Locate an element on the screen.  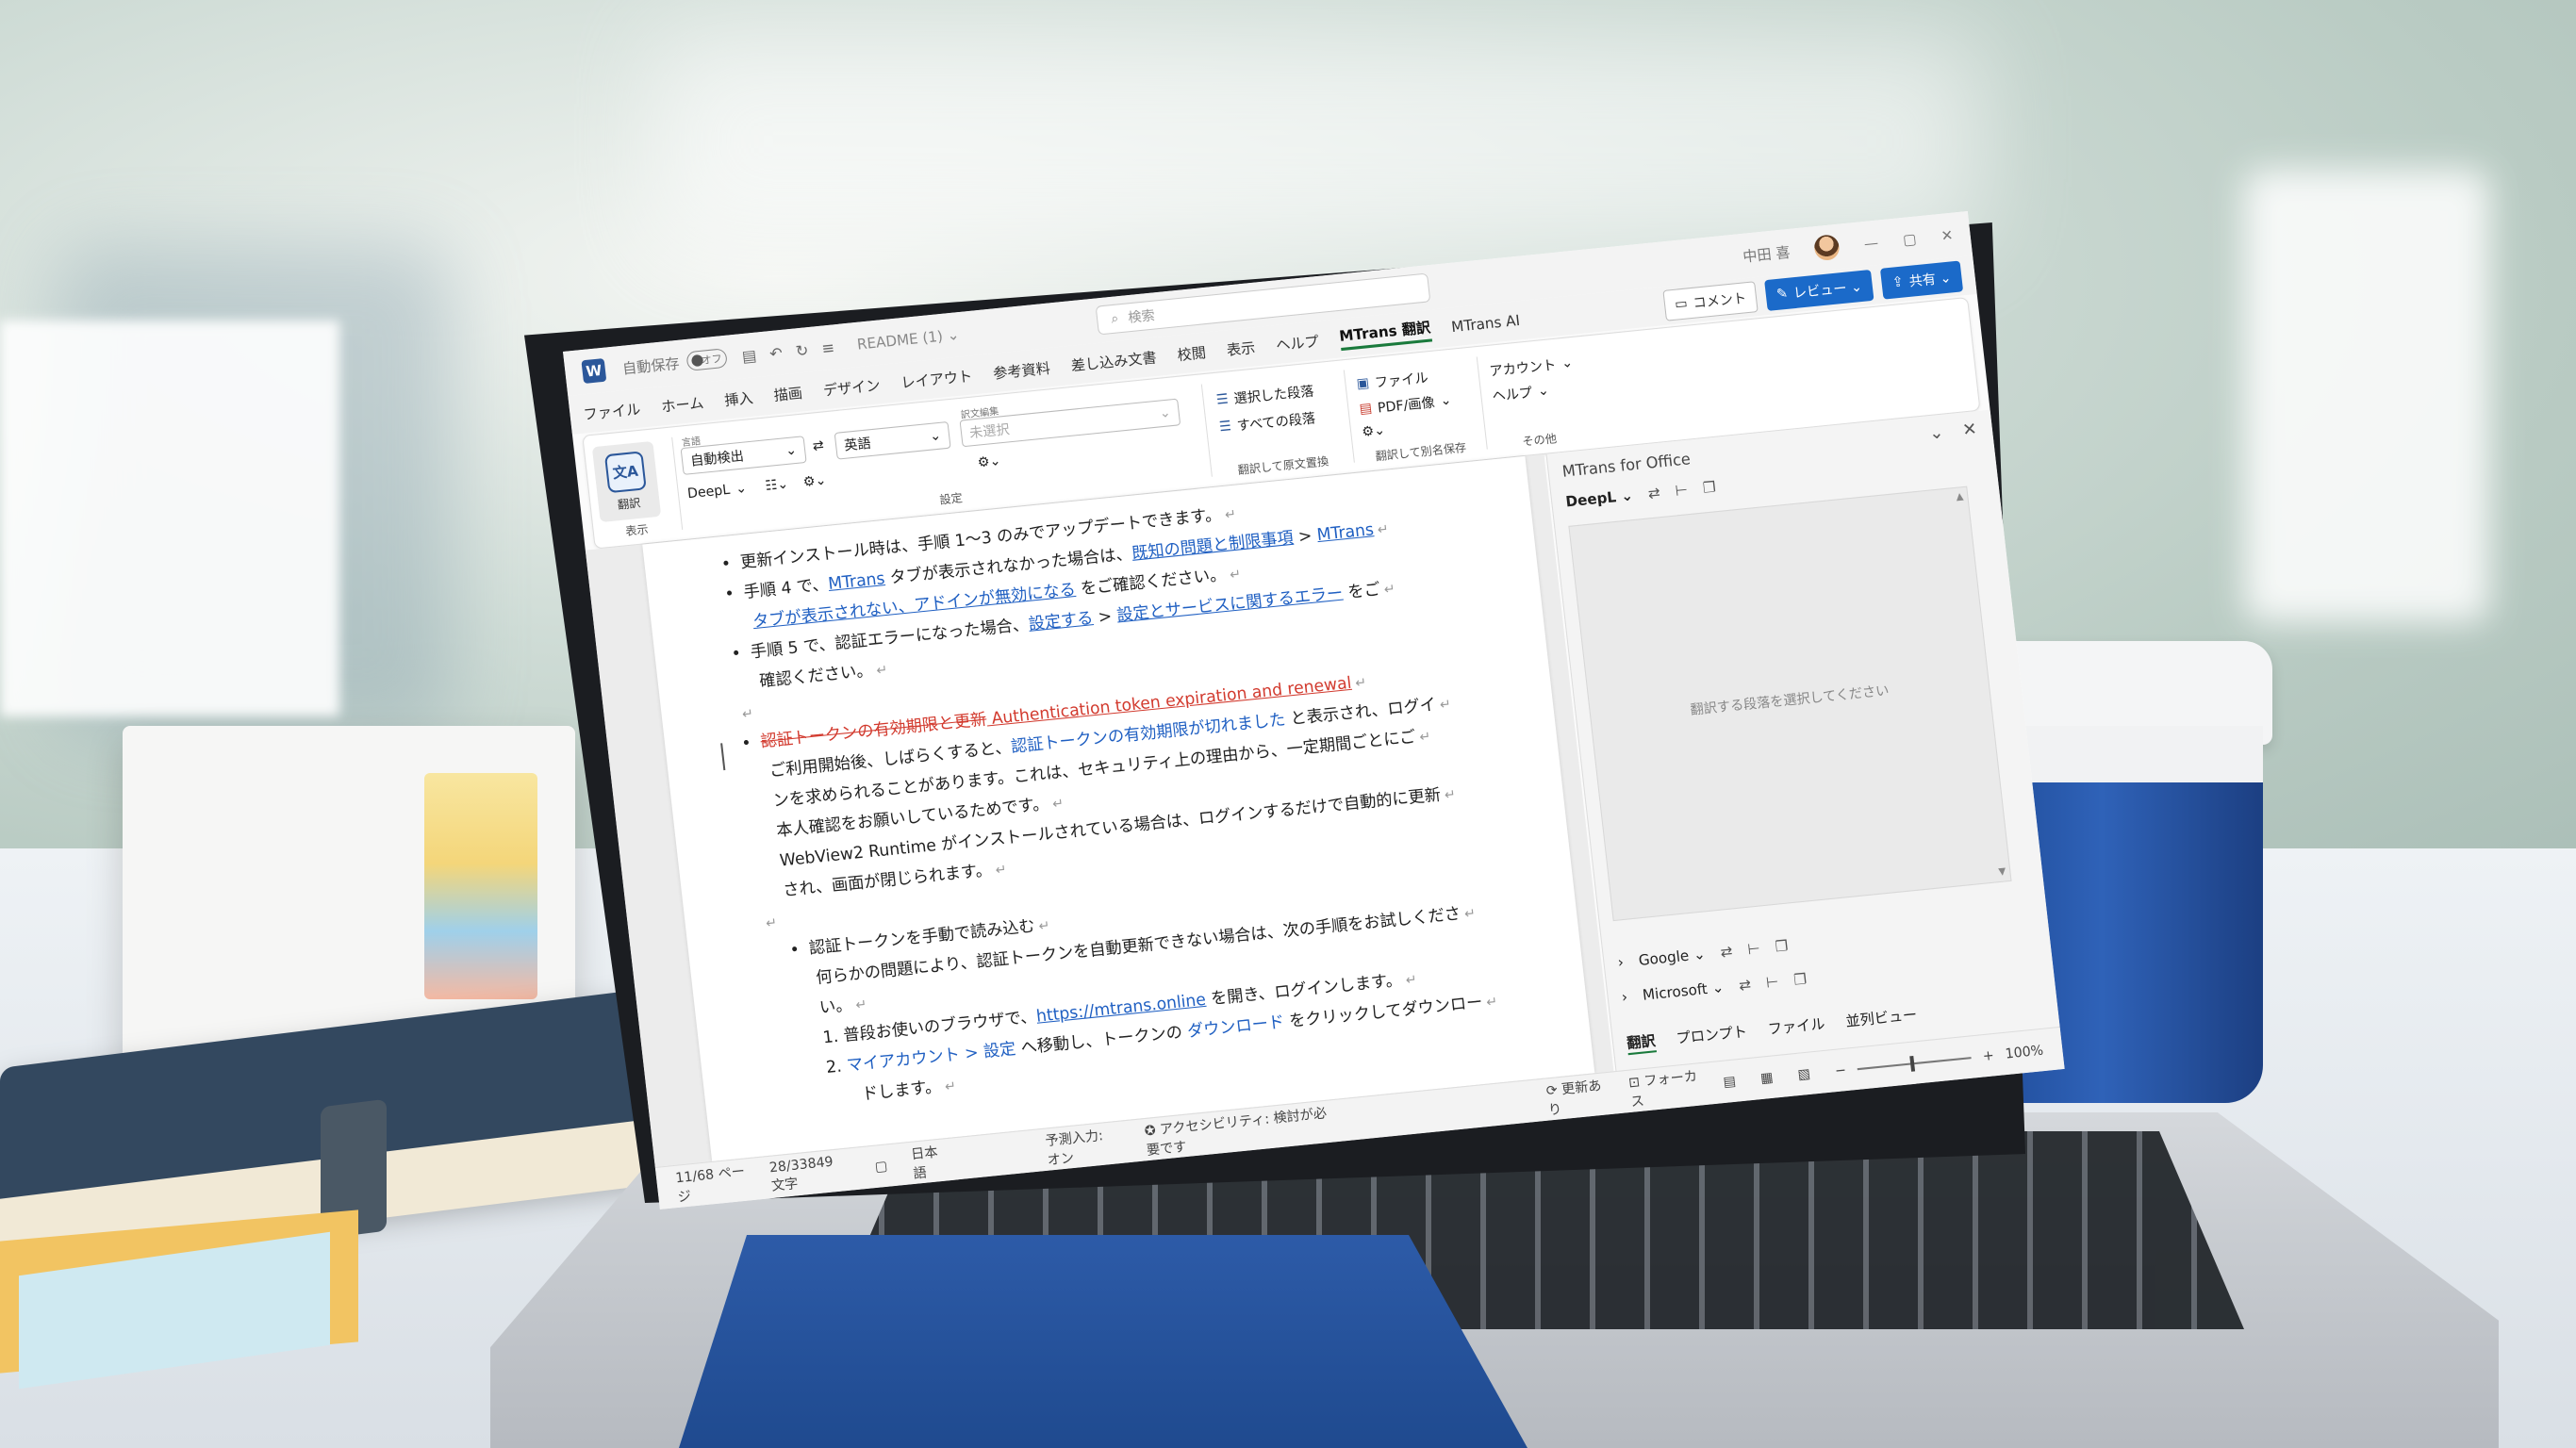
panel-tab-parallel: 並列ビュー is located at coordinates (1881, 1018).